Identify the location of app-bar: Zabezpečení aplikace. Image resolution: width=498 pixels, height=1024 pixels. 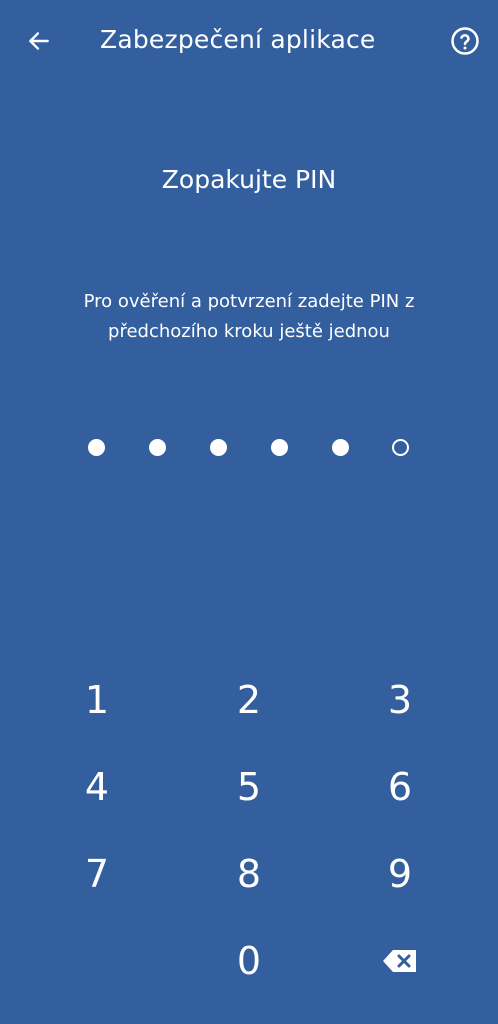
(249, 40).